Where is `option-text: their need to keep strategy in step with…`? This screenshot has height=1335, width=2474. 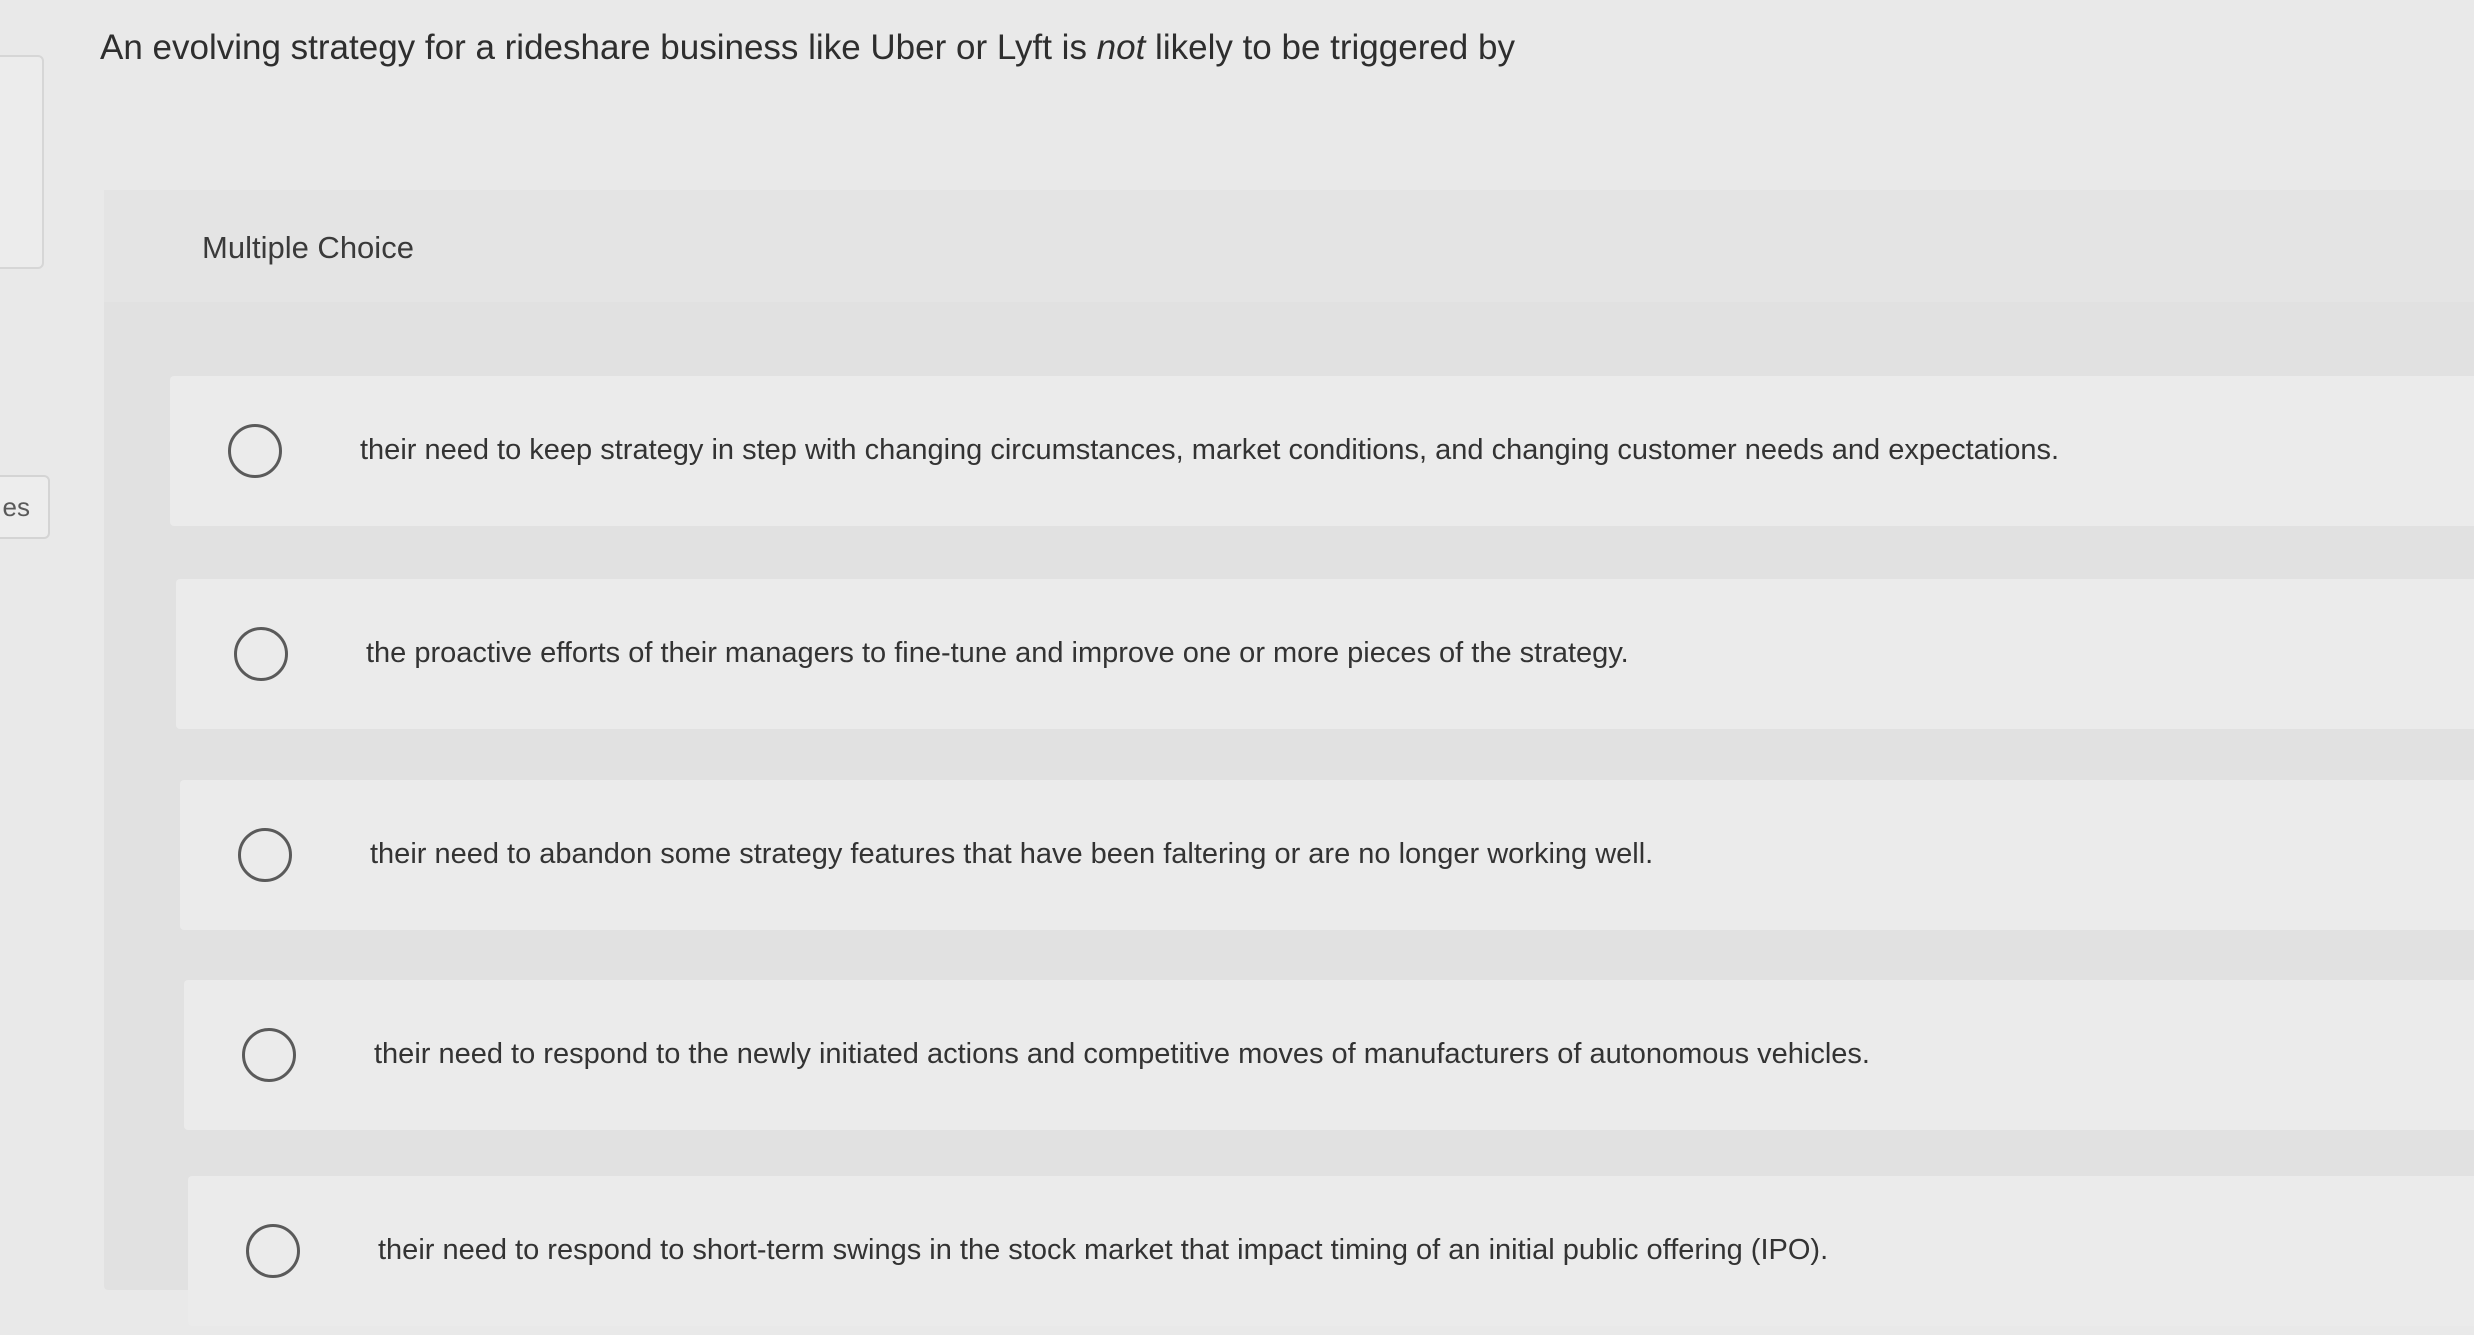 option-text: their need to keep strategy in step with… is located at coordinates (1210, 450).